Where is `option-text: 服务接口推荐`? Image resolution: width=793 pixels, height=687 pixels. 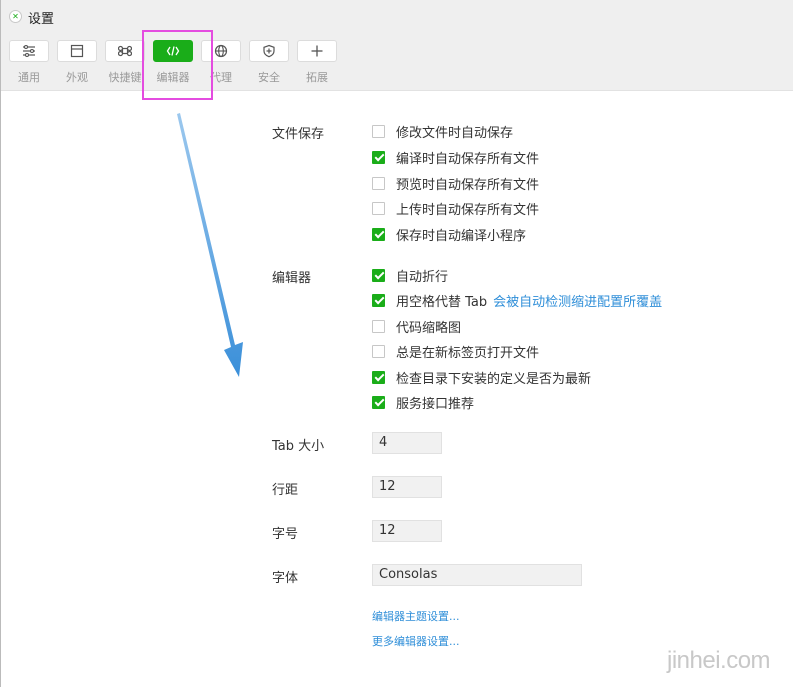 option-text: 服务接口推荐 is located at coordinates (435, 404).